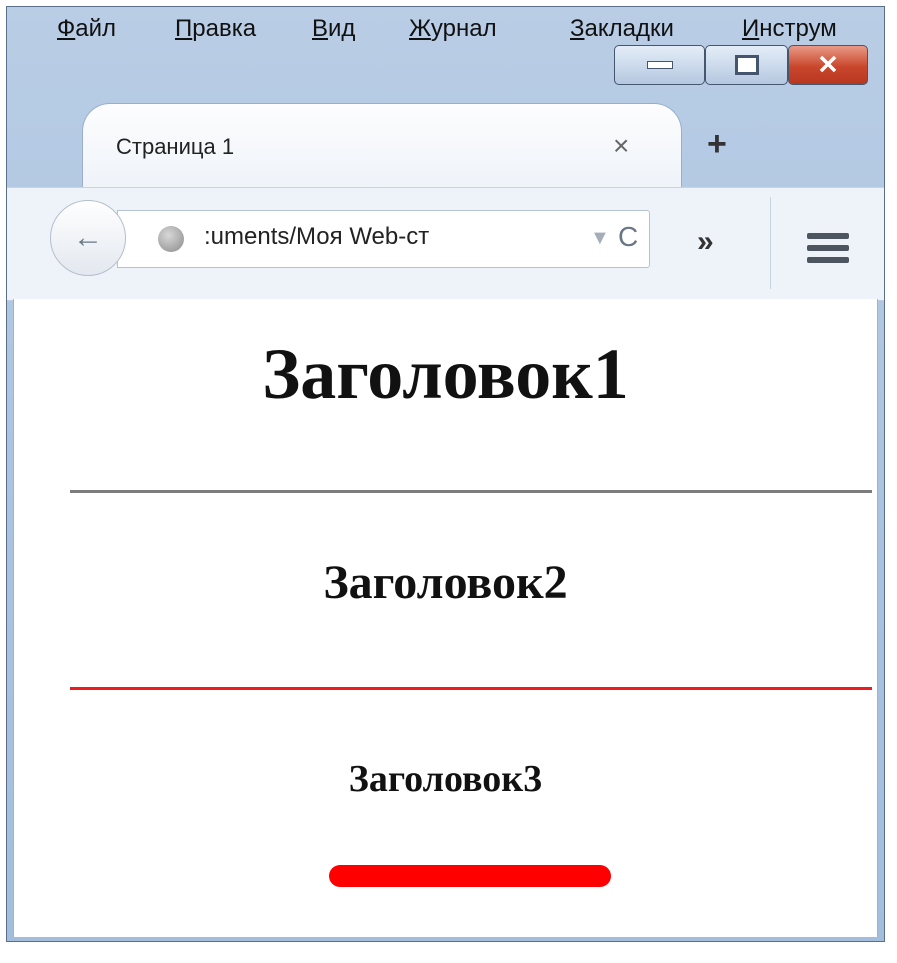  I want to click on maximize-button, so click(746, 65).